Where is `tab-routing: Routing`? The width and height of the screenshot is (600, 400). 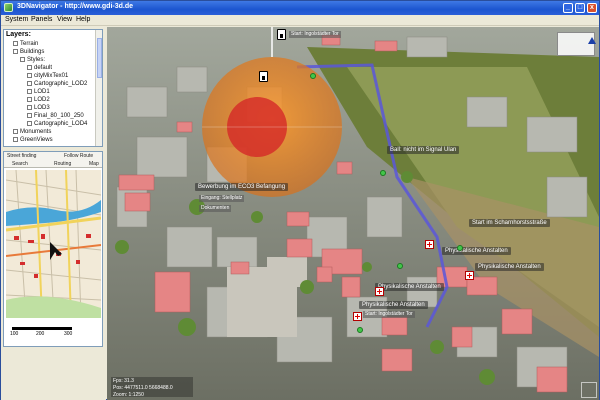 tab-routing: Routing is located at coordinates (62, 164).